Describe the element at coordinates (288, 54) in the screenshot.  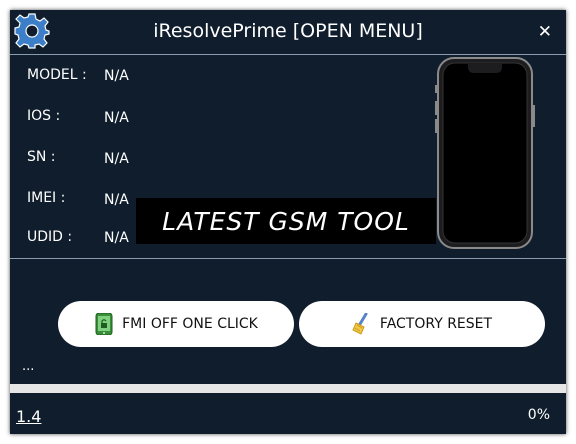
I see `title-divider` at that location.